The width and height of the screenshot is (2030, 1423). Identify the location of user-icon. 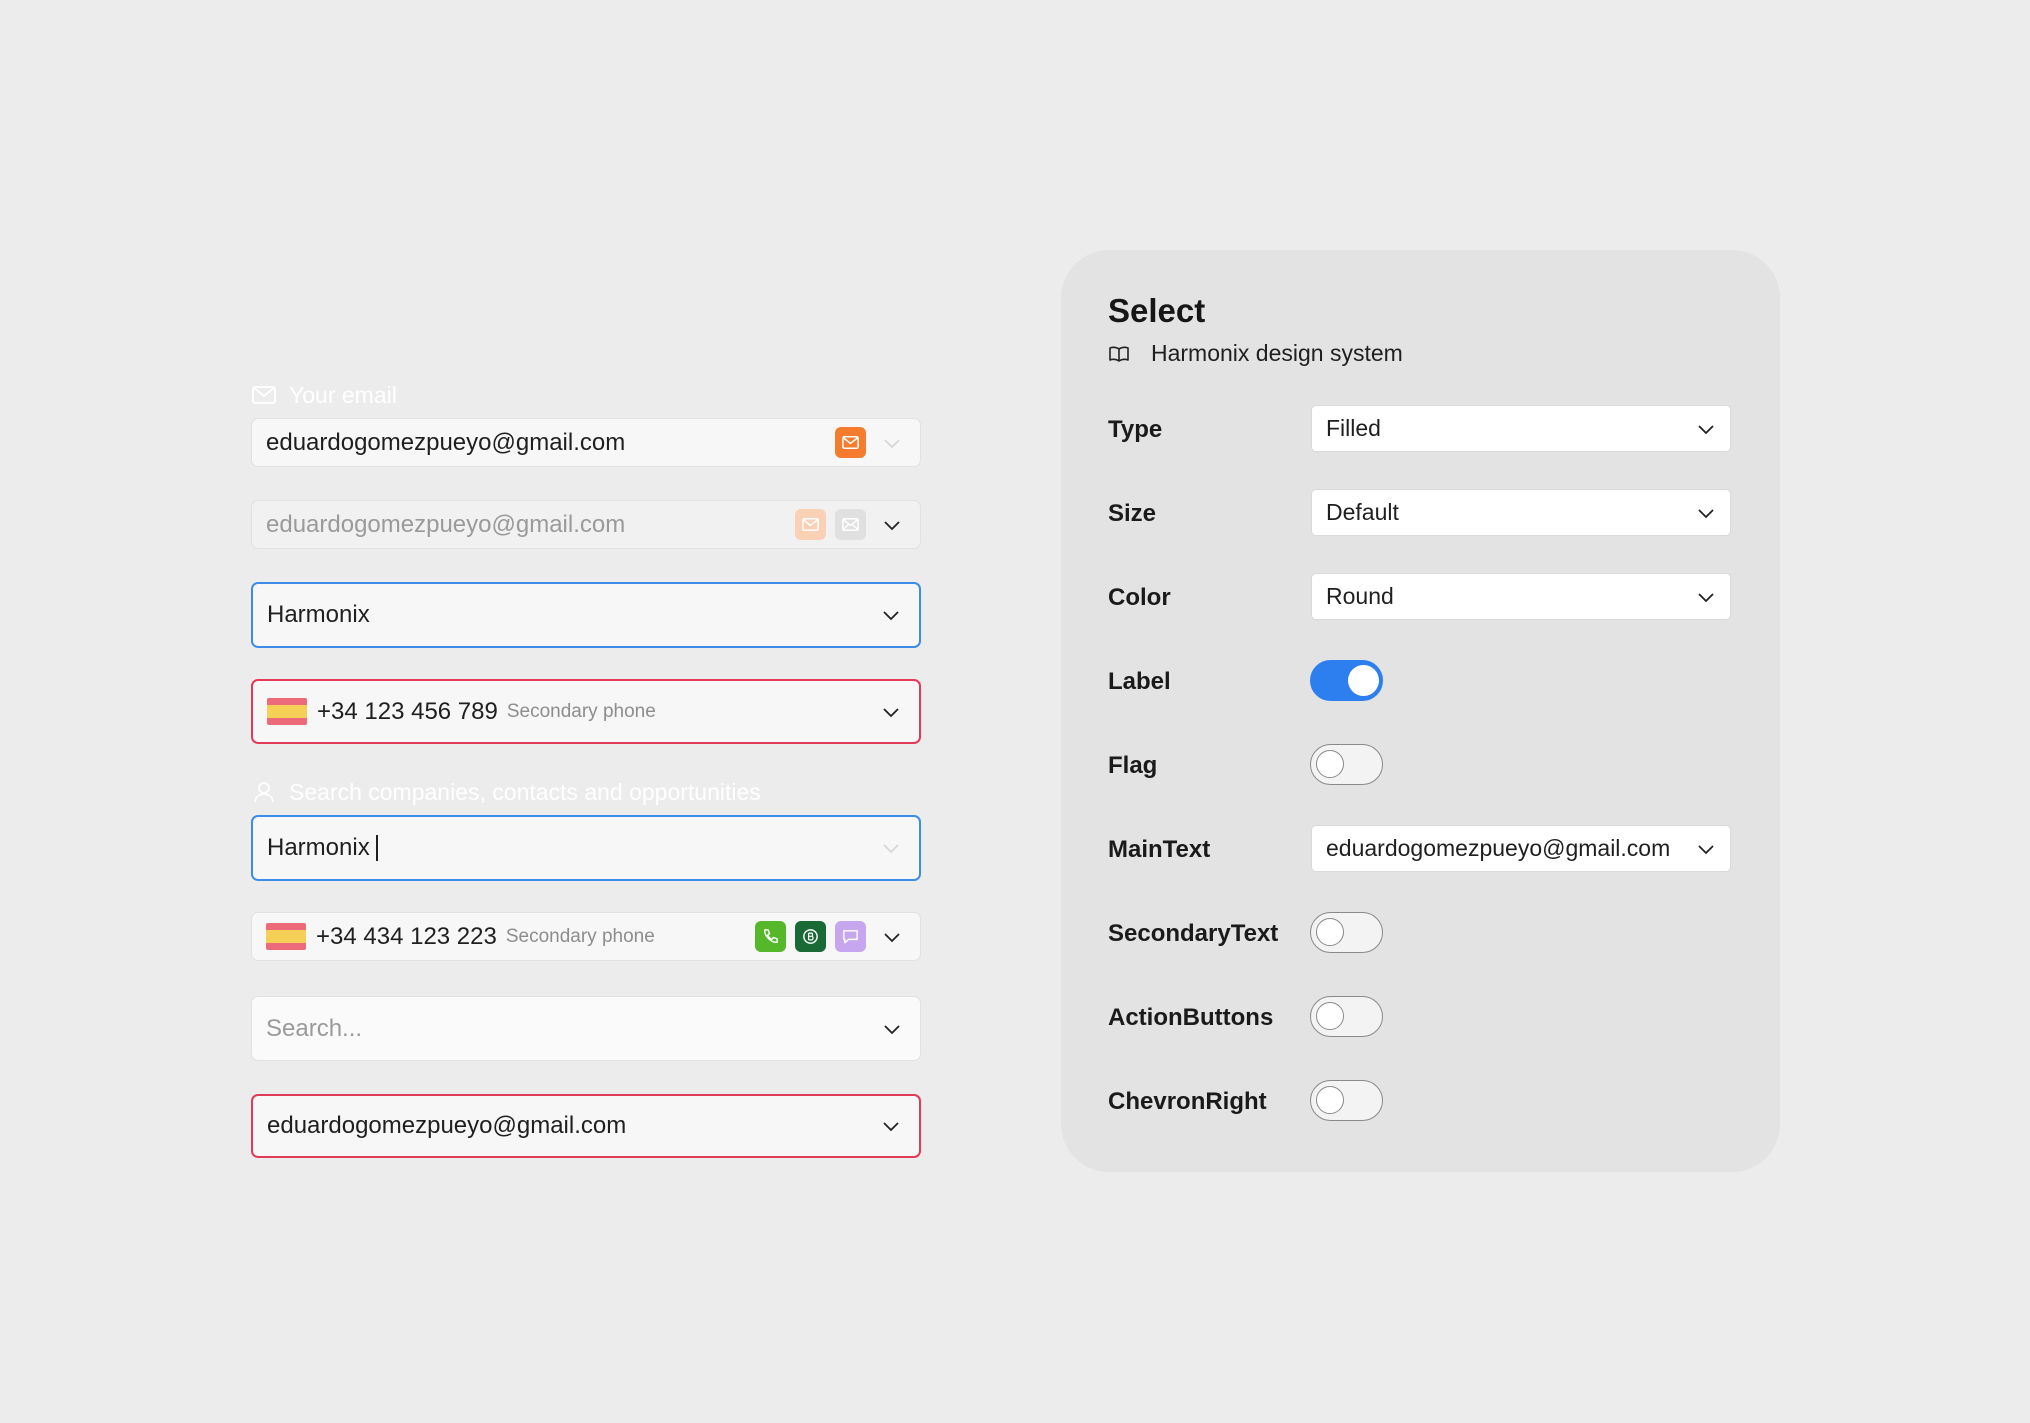
(264, 792).